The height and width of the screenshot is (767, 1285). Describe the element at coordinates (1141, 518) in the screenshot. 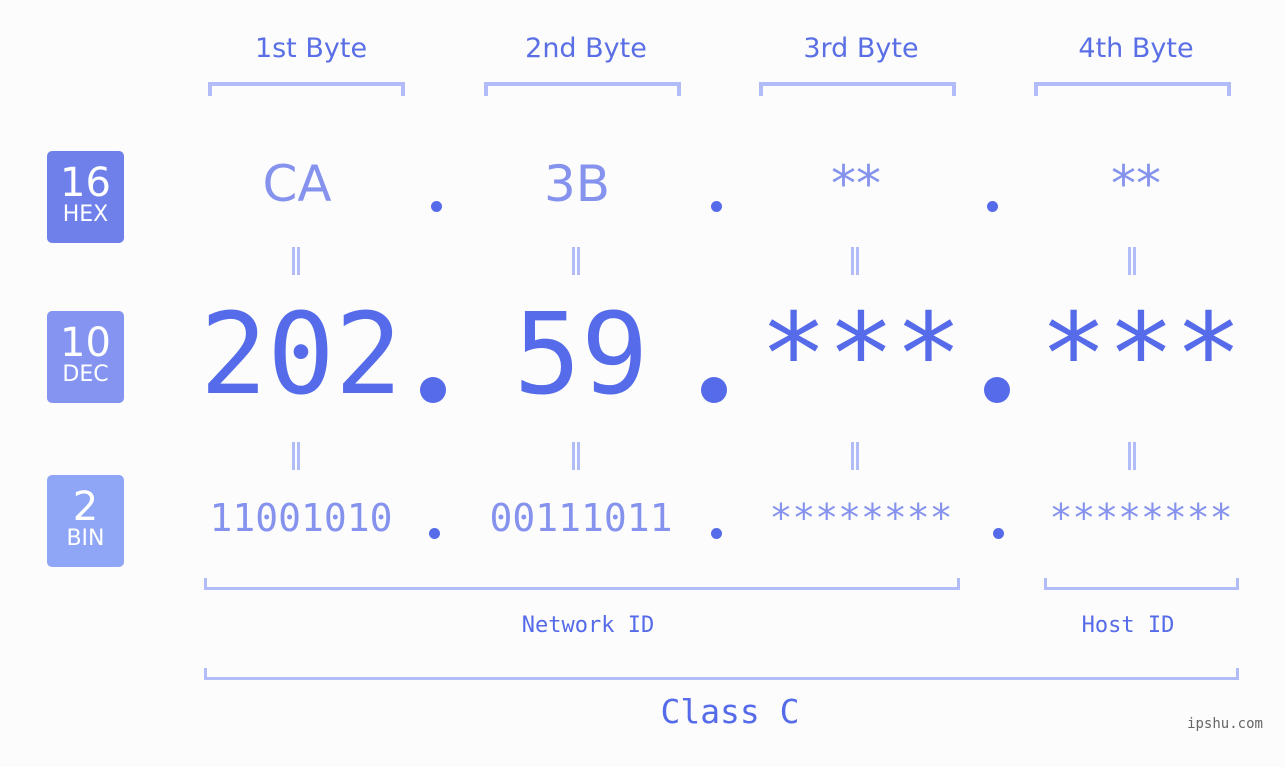

I see `bin-byte-4: ********` at that location.